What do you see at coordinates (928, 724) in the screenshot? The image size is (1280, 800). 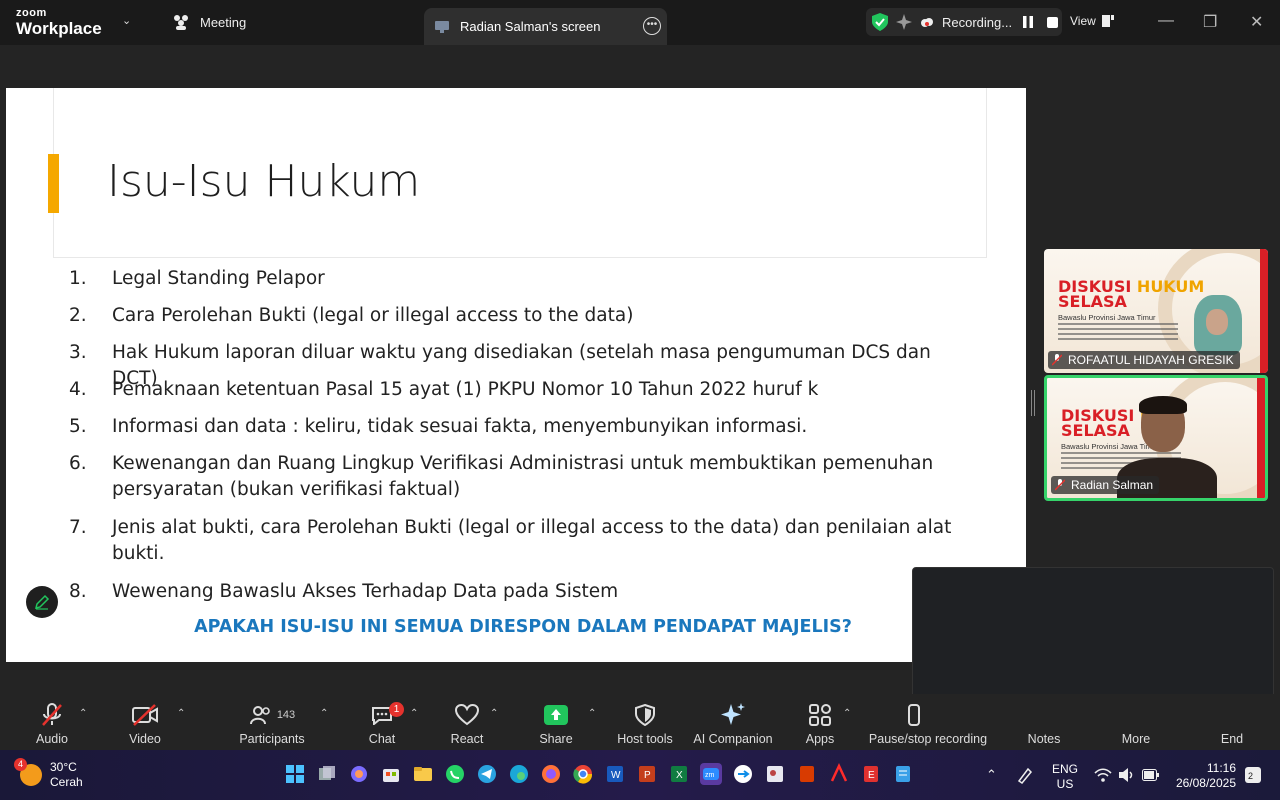 I see `pause-stop-recording-button: Pause/stop recording` at bounding box center [928, 724].